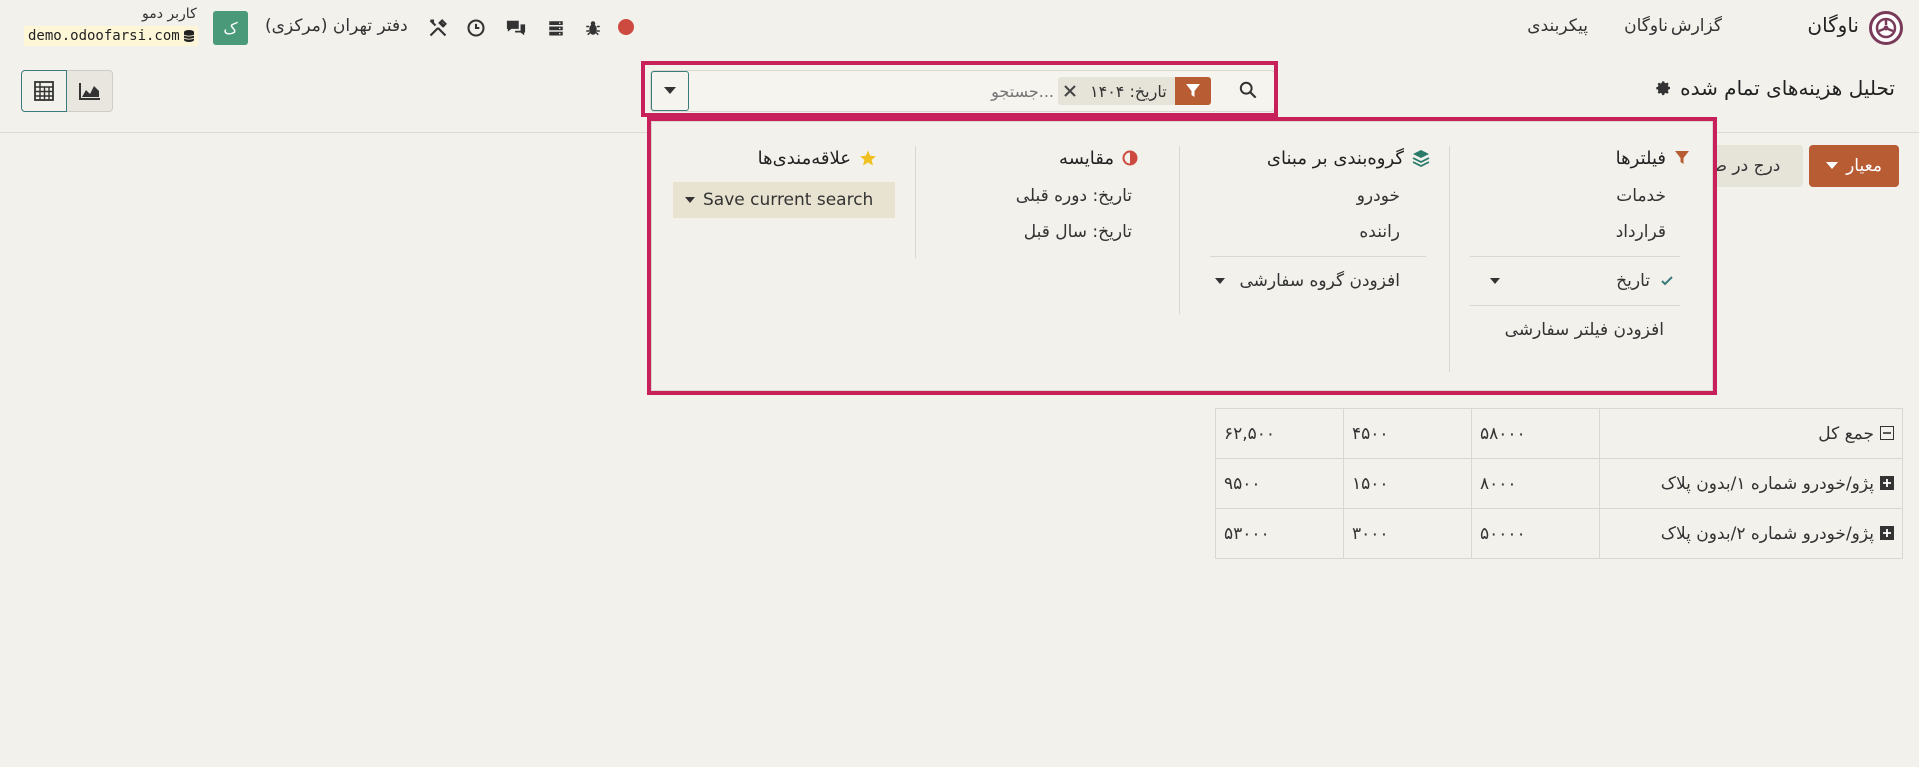 This screenshot has height=767, width=1919. I want to click on db-name-text: demo.odoofarsi.com, so click(104, 36).